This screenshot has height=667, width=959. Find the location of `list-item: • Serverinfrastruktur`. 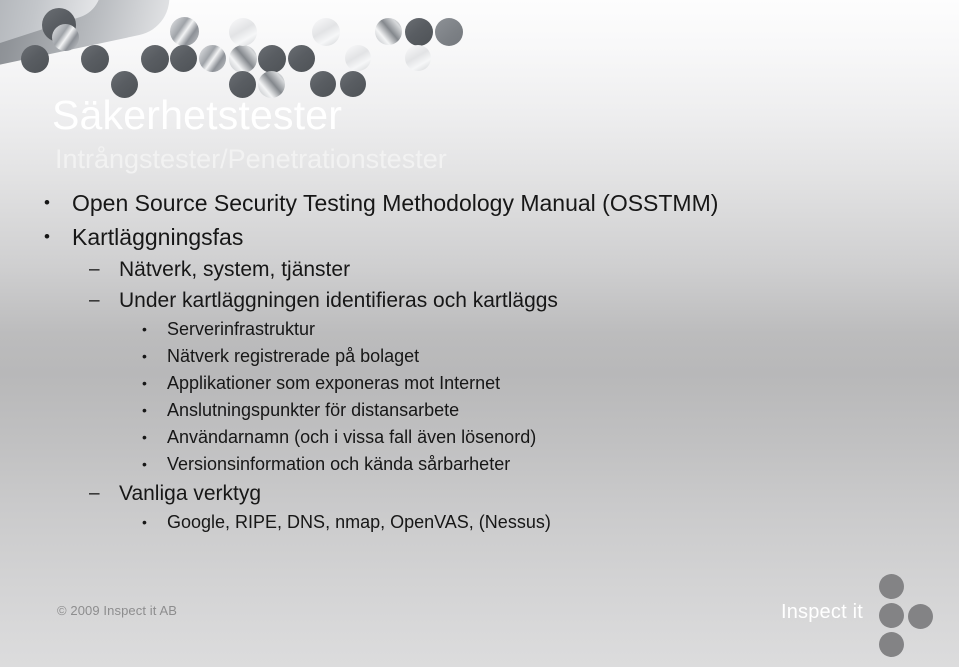

list-item: • Serverinfrastruktur is located at coordinates (489, 329).